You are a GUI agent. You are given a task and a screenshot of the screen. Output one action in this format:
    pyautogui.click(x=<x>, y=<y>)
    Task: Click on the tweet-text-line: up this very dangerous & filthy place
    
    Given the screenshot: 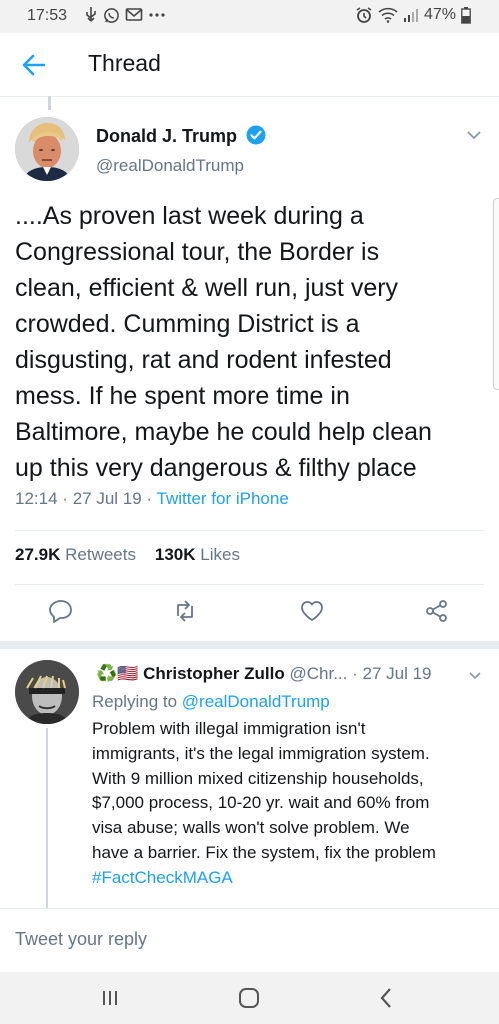 What is the action you would take?
    pyautogui.click(x=216, y=468)
    